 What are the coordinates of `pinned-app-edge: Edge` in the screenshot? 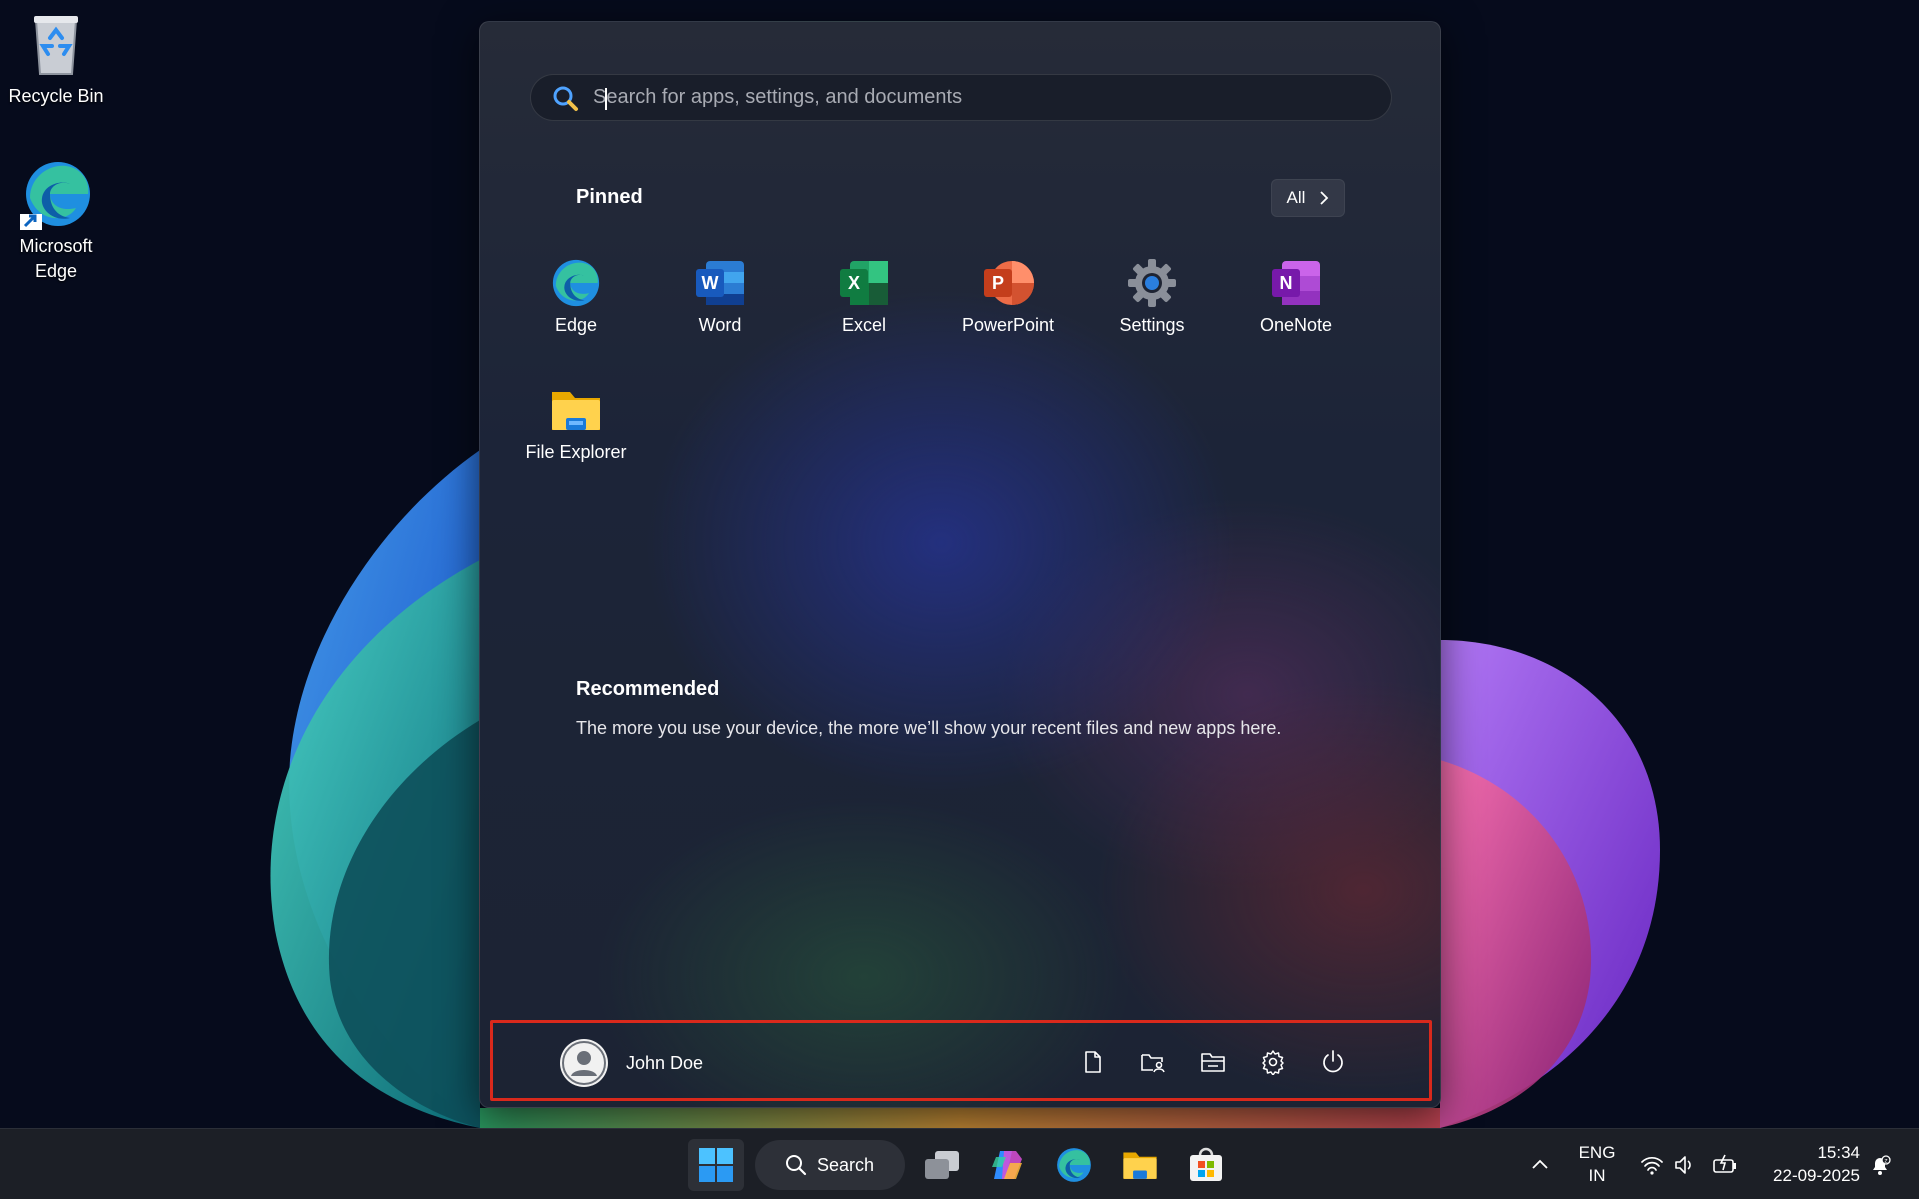 It's located at (576, 297).